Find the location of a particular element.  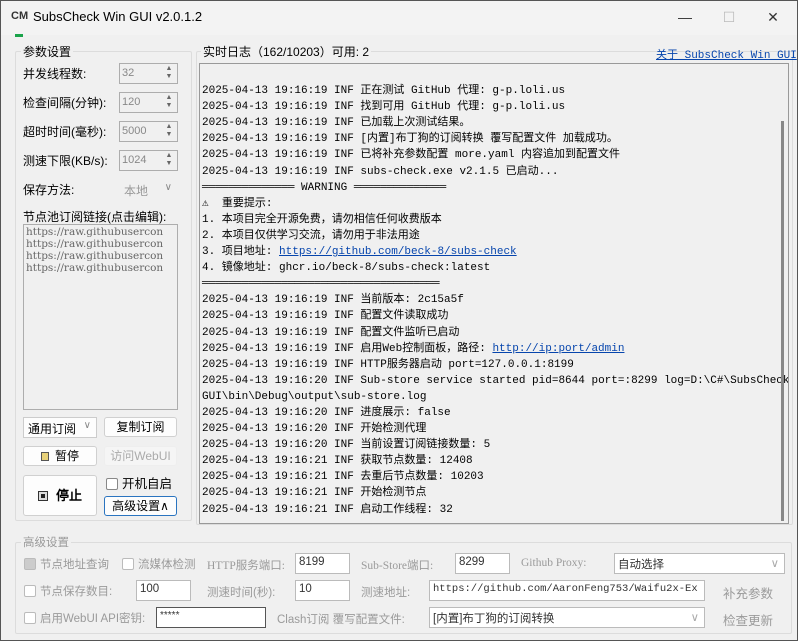

project-link: https://github.com/beck-8/subs-check is located at coordinates (398, 252).